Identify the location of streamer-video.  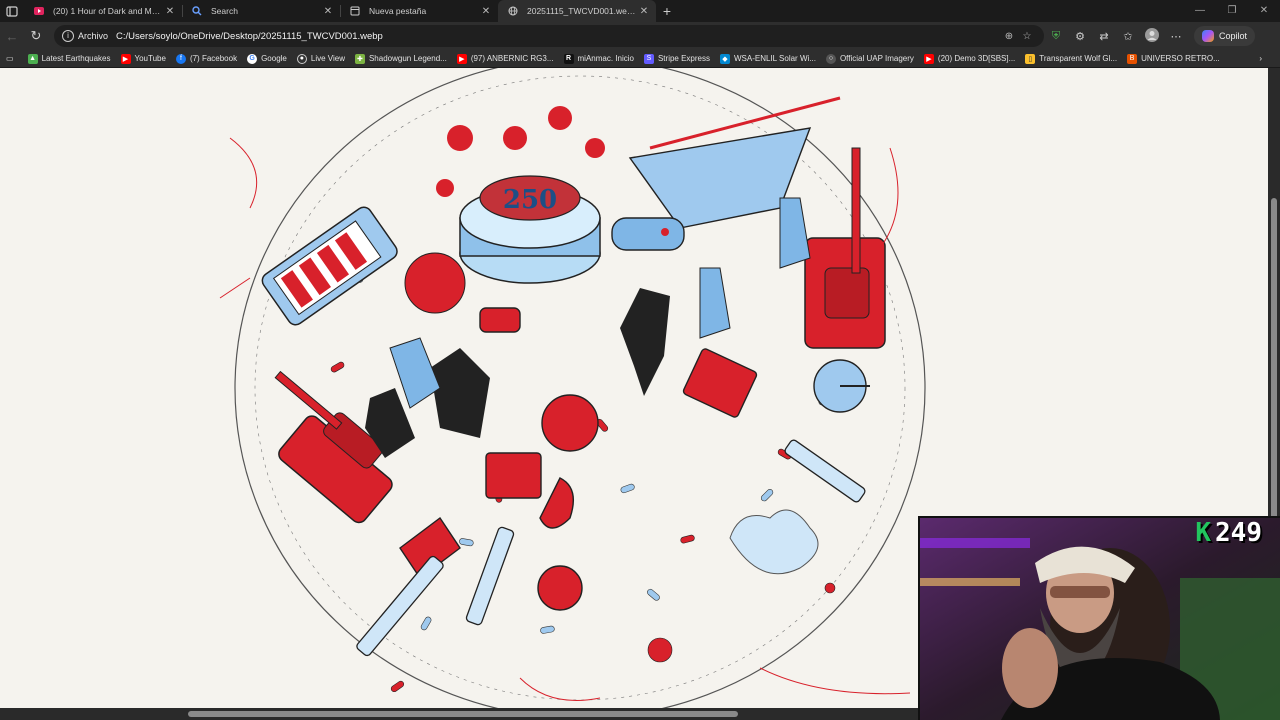
(1100, 619).